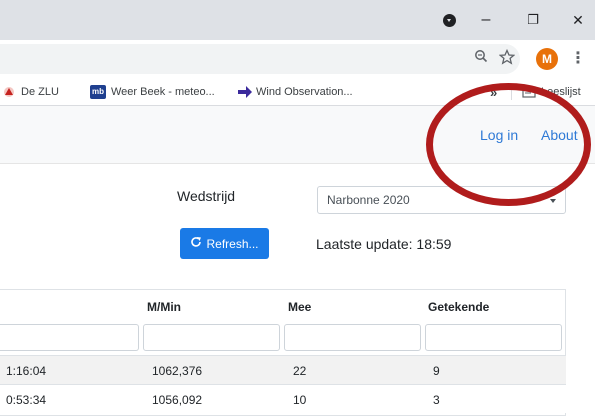 The image size is (595, 416). I want to click on chevron-down-icon, so click(553, 201).